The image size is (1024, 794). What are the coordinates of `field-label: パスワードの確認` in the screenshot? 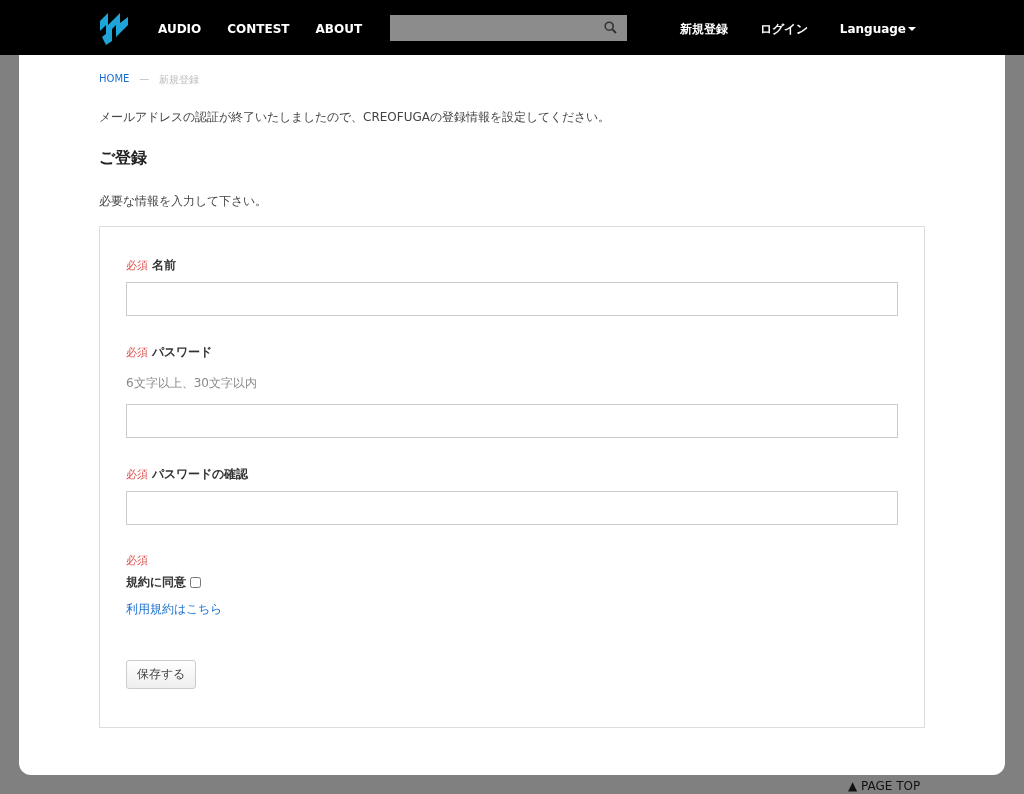 It's located at (200, 474).